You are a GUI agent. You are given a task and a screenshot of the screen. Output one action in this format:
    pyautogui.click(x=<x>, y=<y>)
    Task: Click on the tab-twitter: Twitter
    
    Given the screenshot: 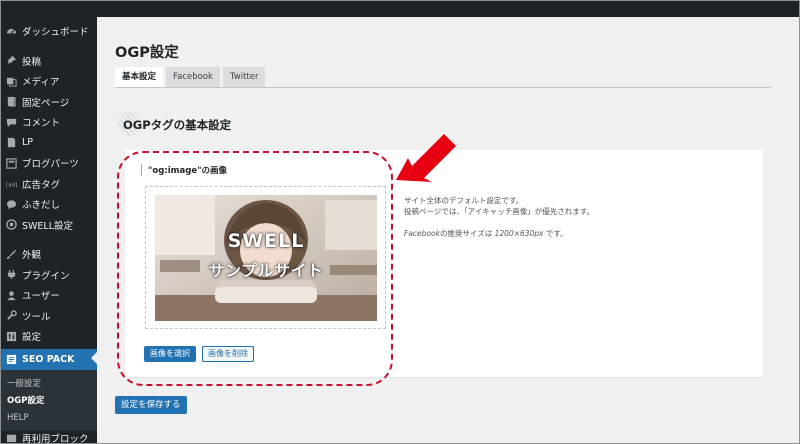 What is the action you would take?
    pyautogui.click(x=244, y=77)
    